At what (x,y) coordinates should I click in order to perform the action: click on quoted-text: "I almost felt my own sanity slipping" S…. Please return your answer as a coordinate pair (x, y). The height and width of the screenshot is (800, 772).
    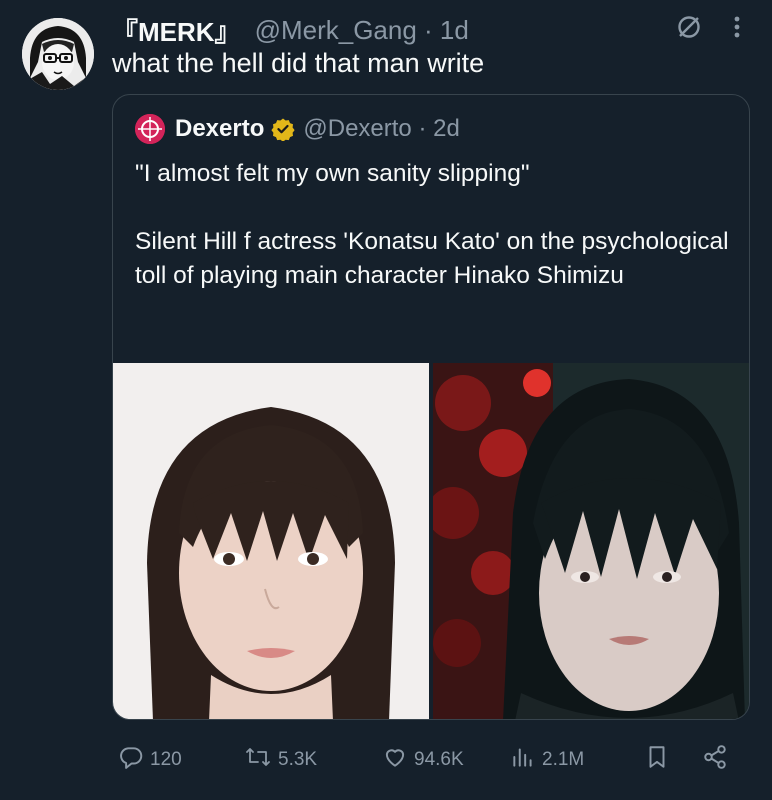
    Looking at the image, I should click on (435, 225).